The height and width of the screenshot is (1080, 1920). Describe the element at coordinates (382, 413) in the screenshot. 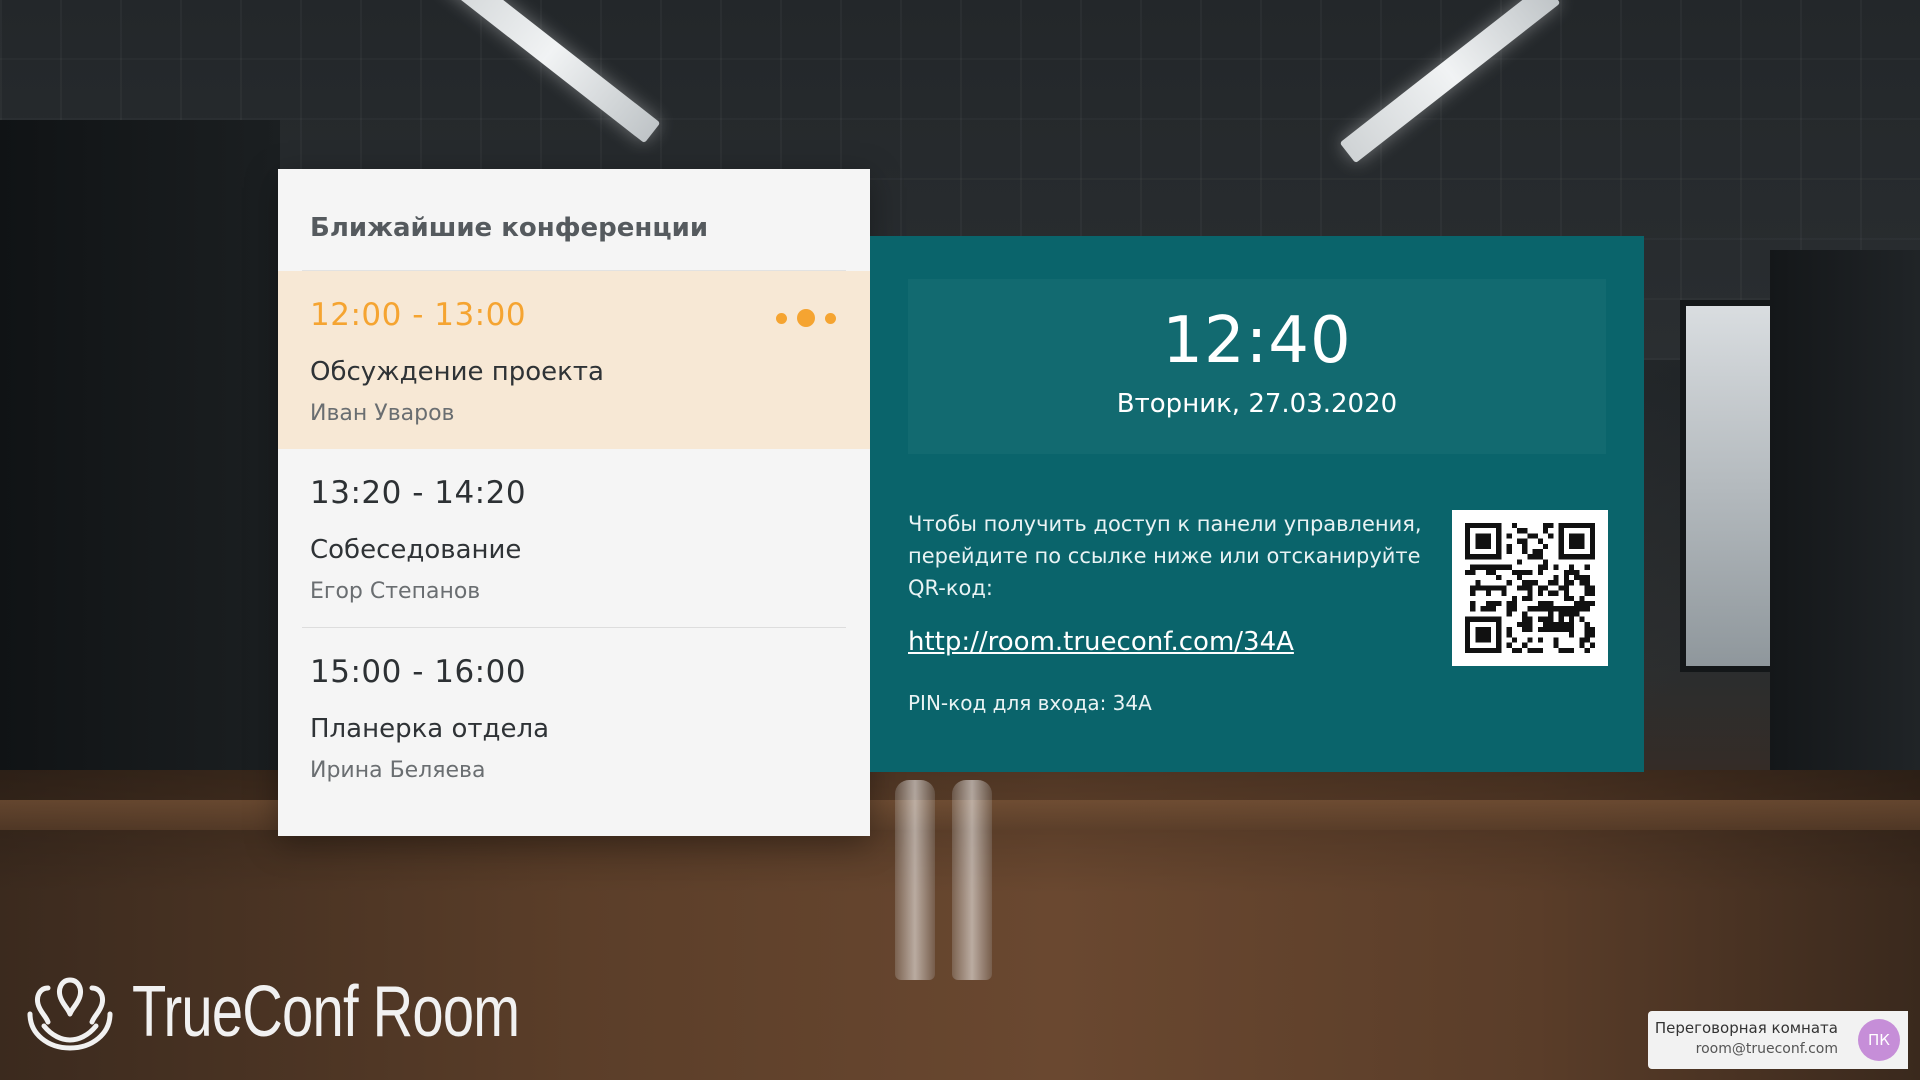

I see `conference-organizer: Иван Уваров` at that location.